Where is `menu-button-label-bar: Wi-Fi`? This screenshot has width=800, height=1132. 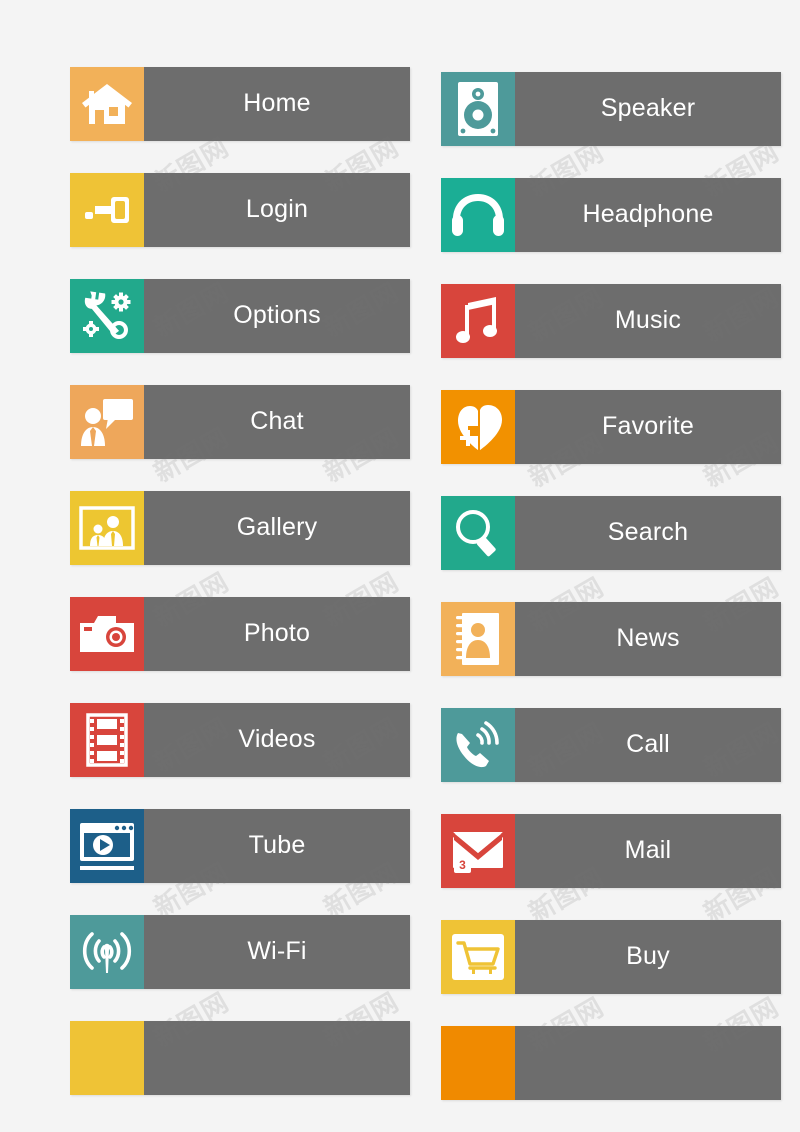
menu-button-label-bar: Wi-Fi is located at coordinates (277, 952).